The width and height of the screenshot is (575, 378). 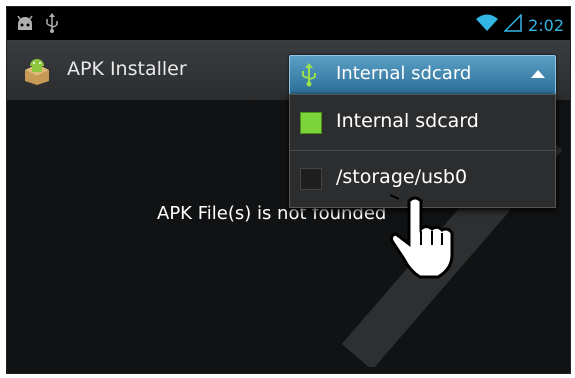 I want to click on storage-spinner: Internal sdcard, so click(x=422, y=75).